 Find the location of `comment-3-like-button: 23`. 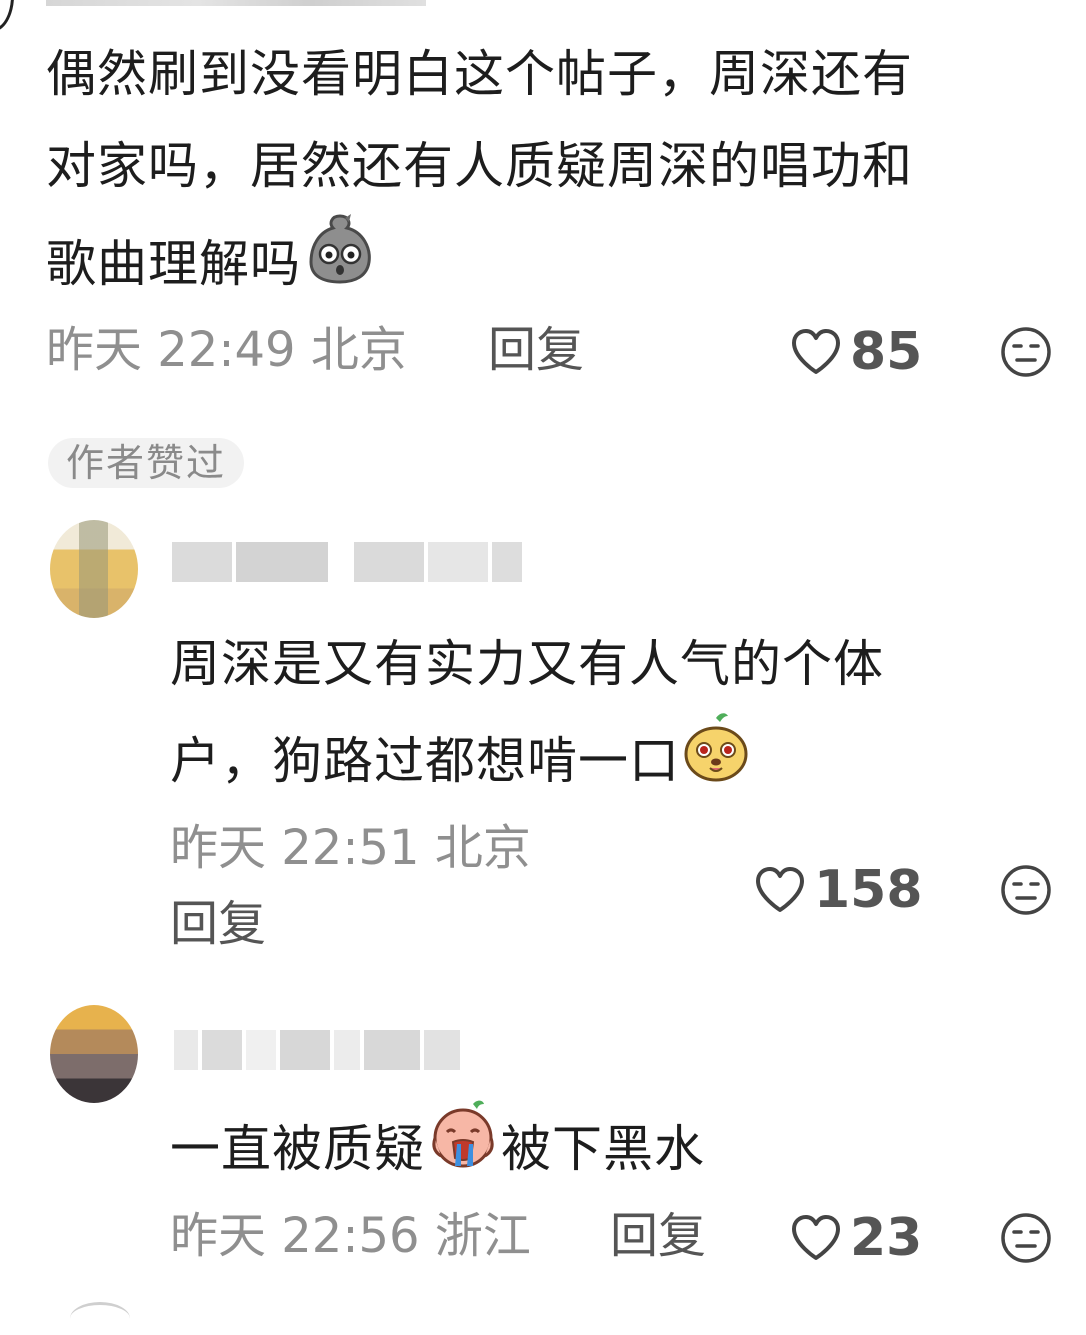

comment-3-like-button: 23 is located at coordinates (856, 1238).